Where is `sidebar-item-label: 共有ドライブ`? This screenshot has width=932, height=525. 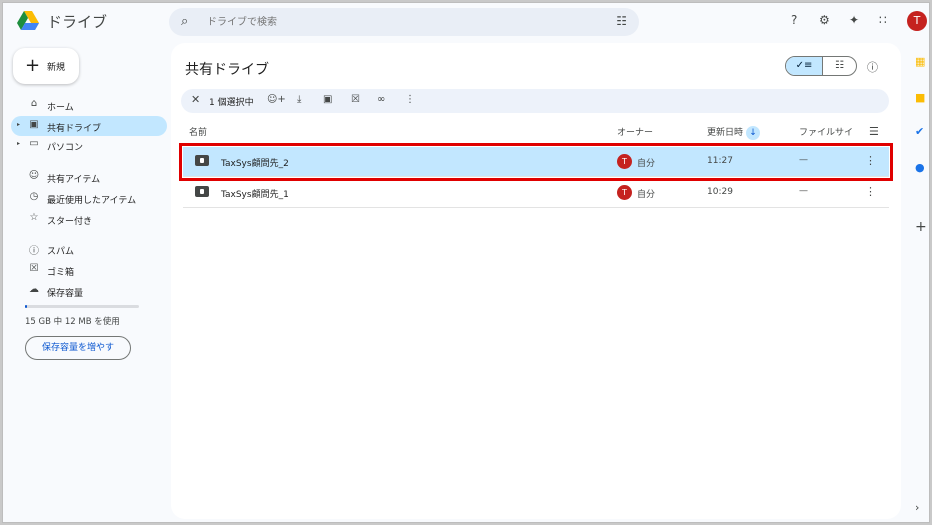 sidebar-item-label: 共有ドライブ is located at coordinates (74, 129).